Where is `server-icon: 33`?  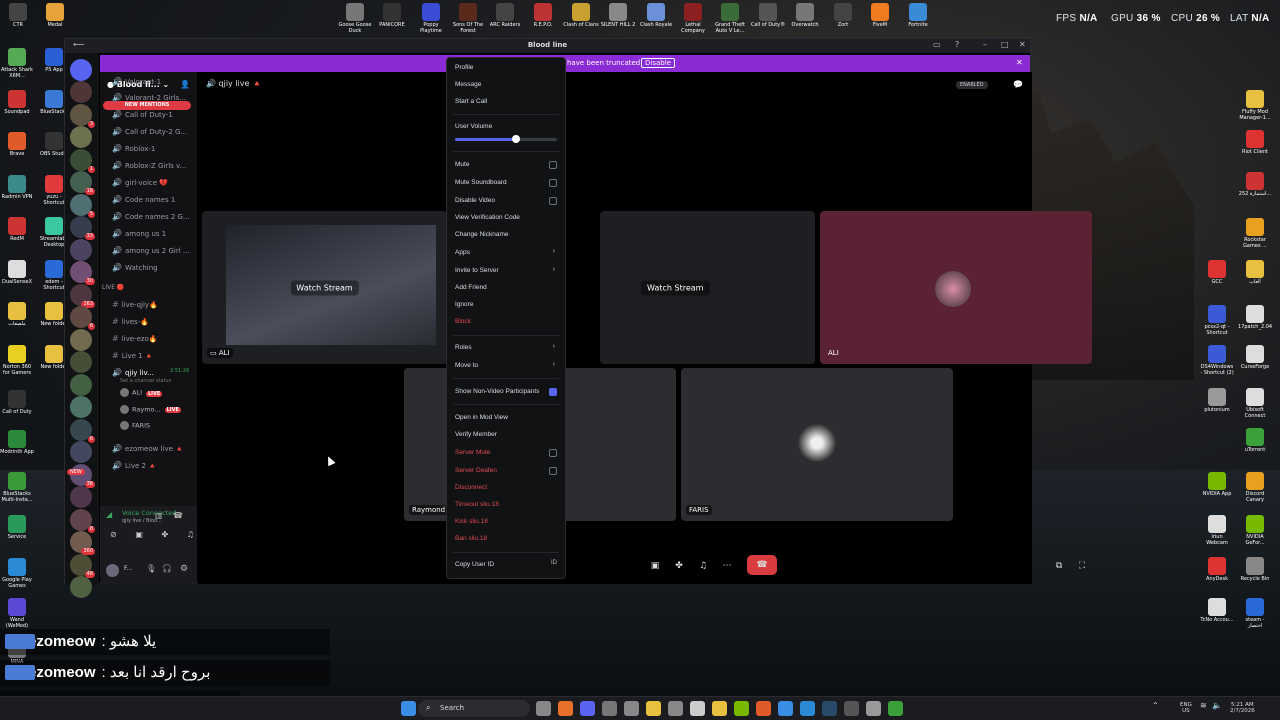 server-icon: 33 is located at coordinates (82, 228).